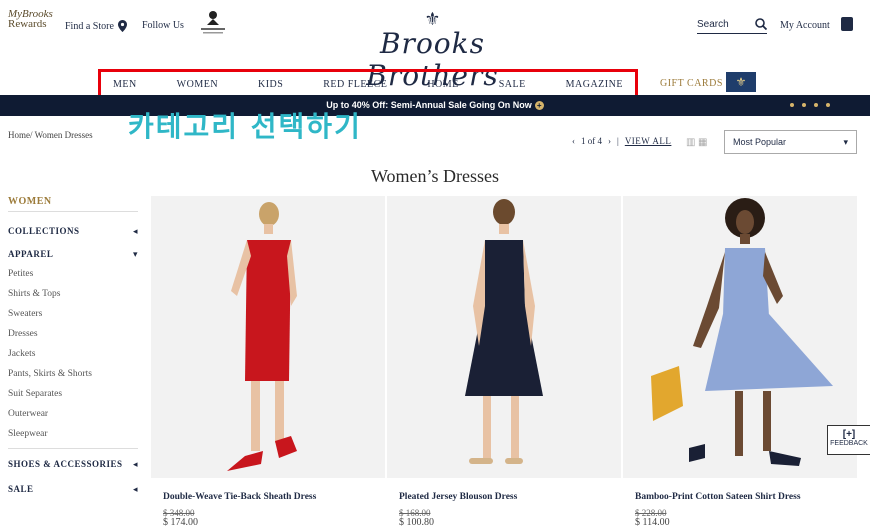  What do you see at coordinates (435, 176) in the screenshot?
I see `page-title: Women’s Dresses` at bounding box center [435, 176].